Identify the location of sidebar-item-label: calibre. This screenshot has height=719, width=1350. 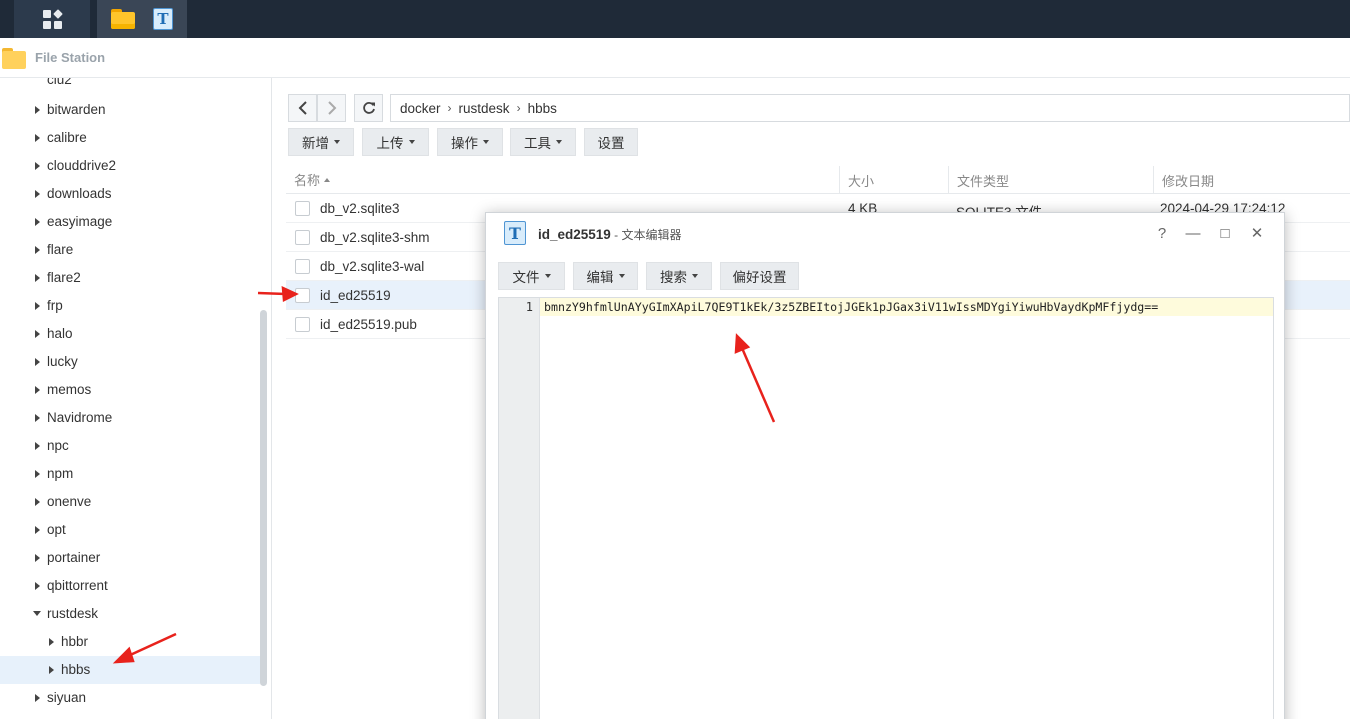
(67, 137).